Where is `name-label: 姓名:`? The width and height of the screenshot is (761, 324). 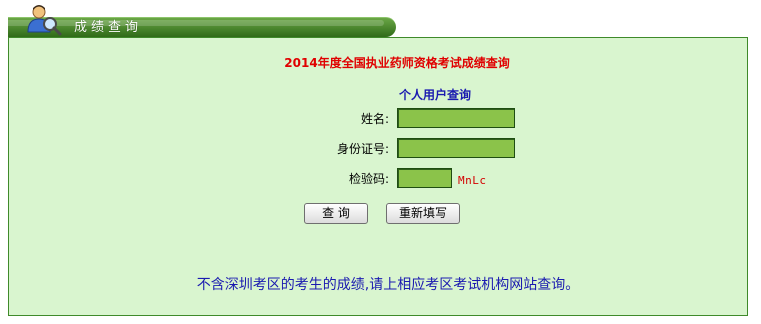
name-label: 姓名: is located at coordinates (374, 119).